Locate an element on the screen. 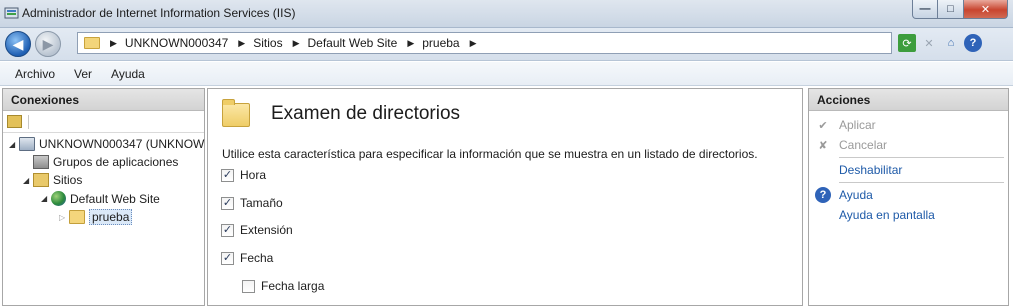 This screenshot has width=1013, height=306. disable-action: Deshabilitar is located at coordinates (858, 170).